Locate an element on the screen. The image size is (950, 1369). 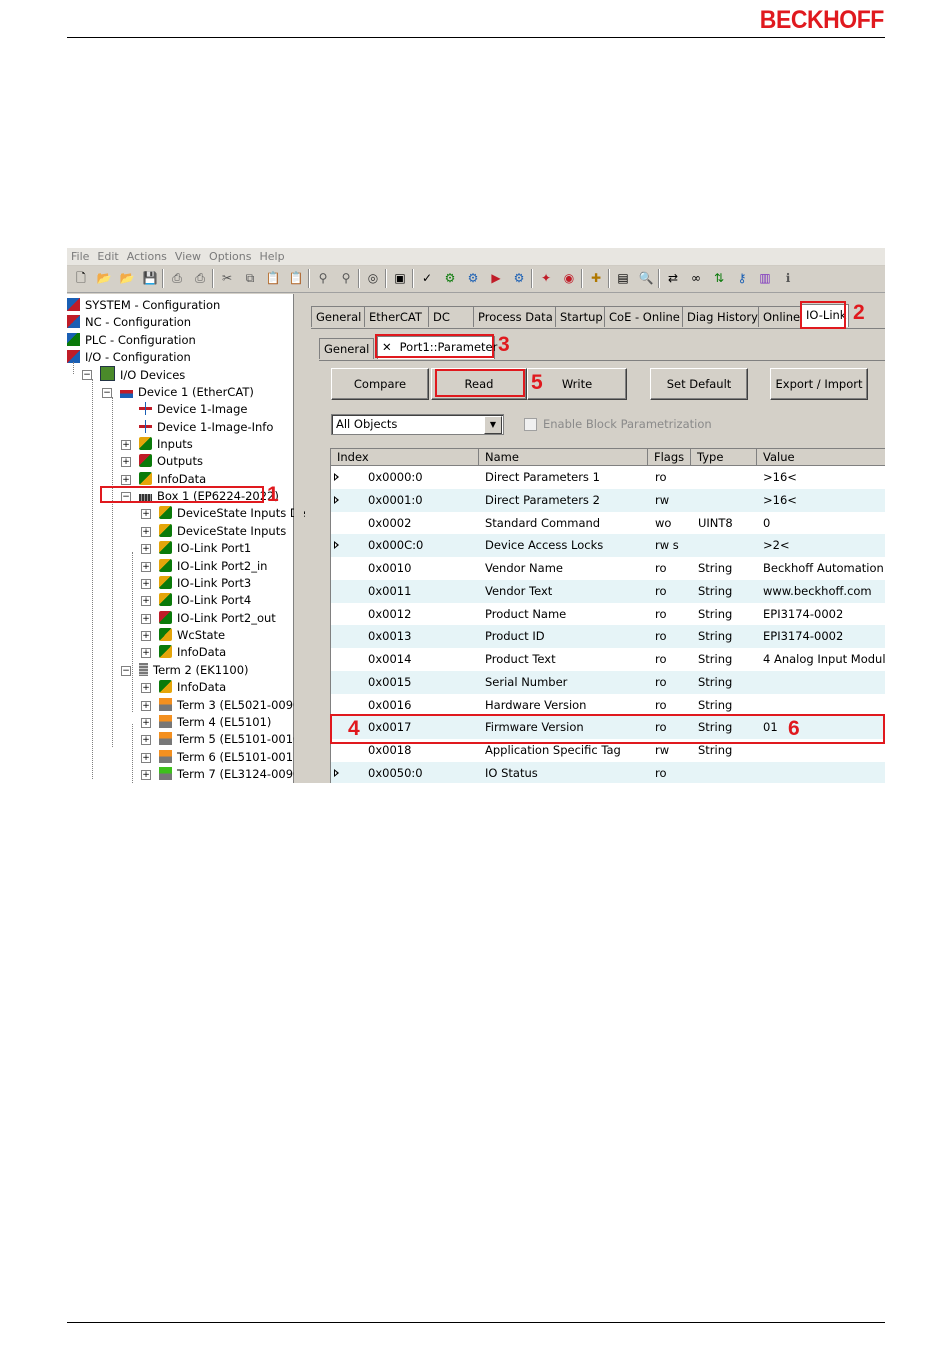
splitter is located at coordinates (299, 538).